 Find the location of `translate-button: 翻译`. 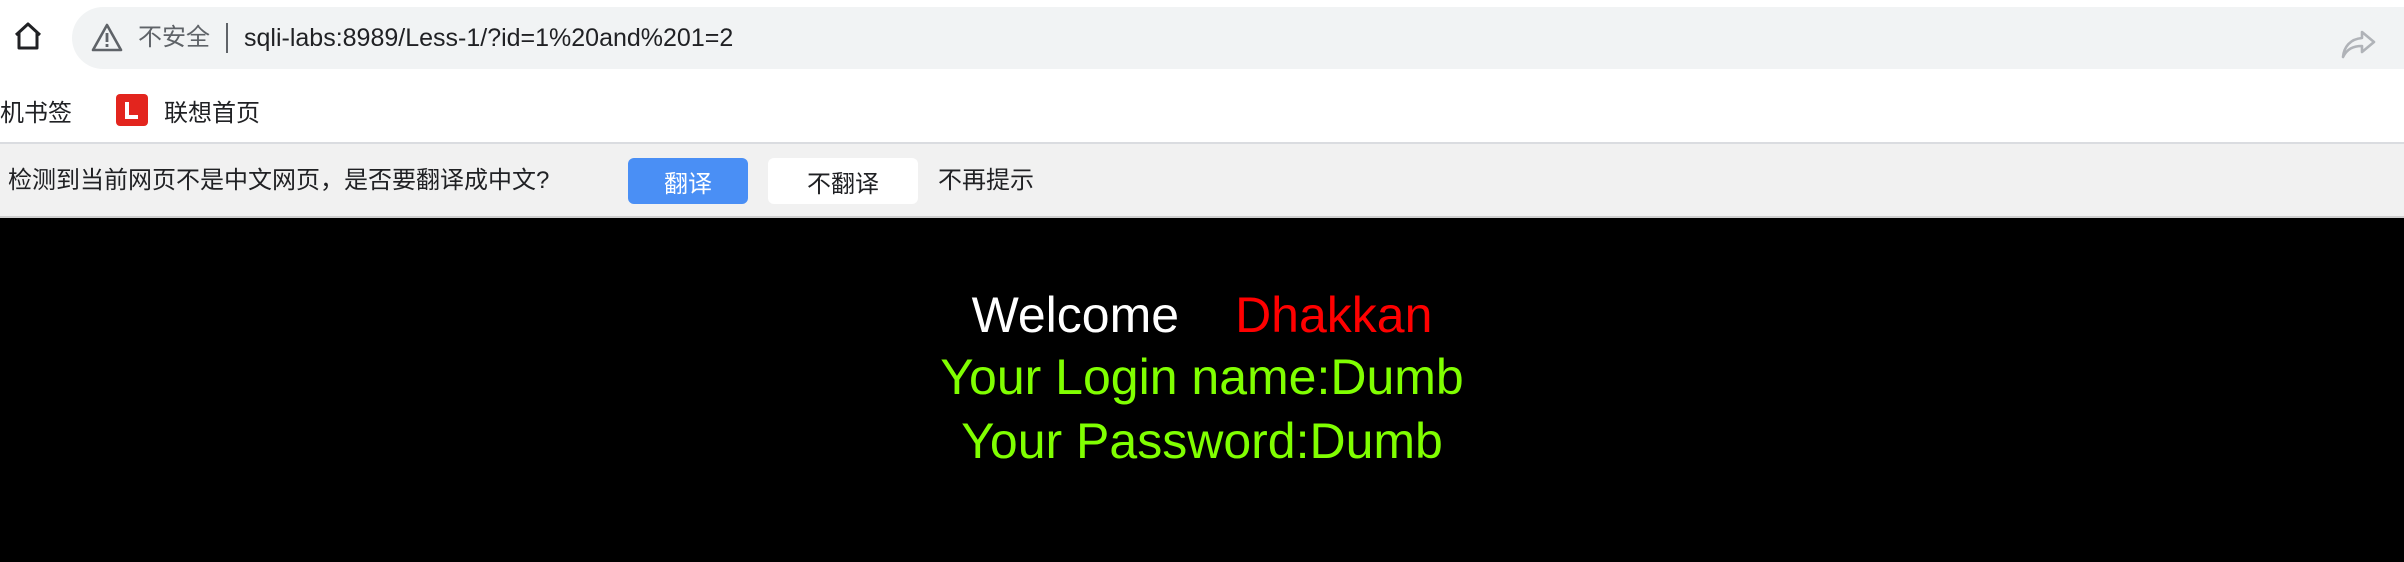

translate-button: 翻译 is located at coordinates (688, 181).